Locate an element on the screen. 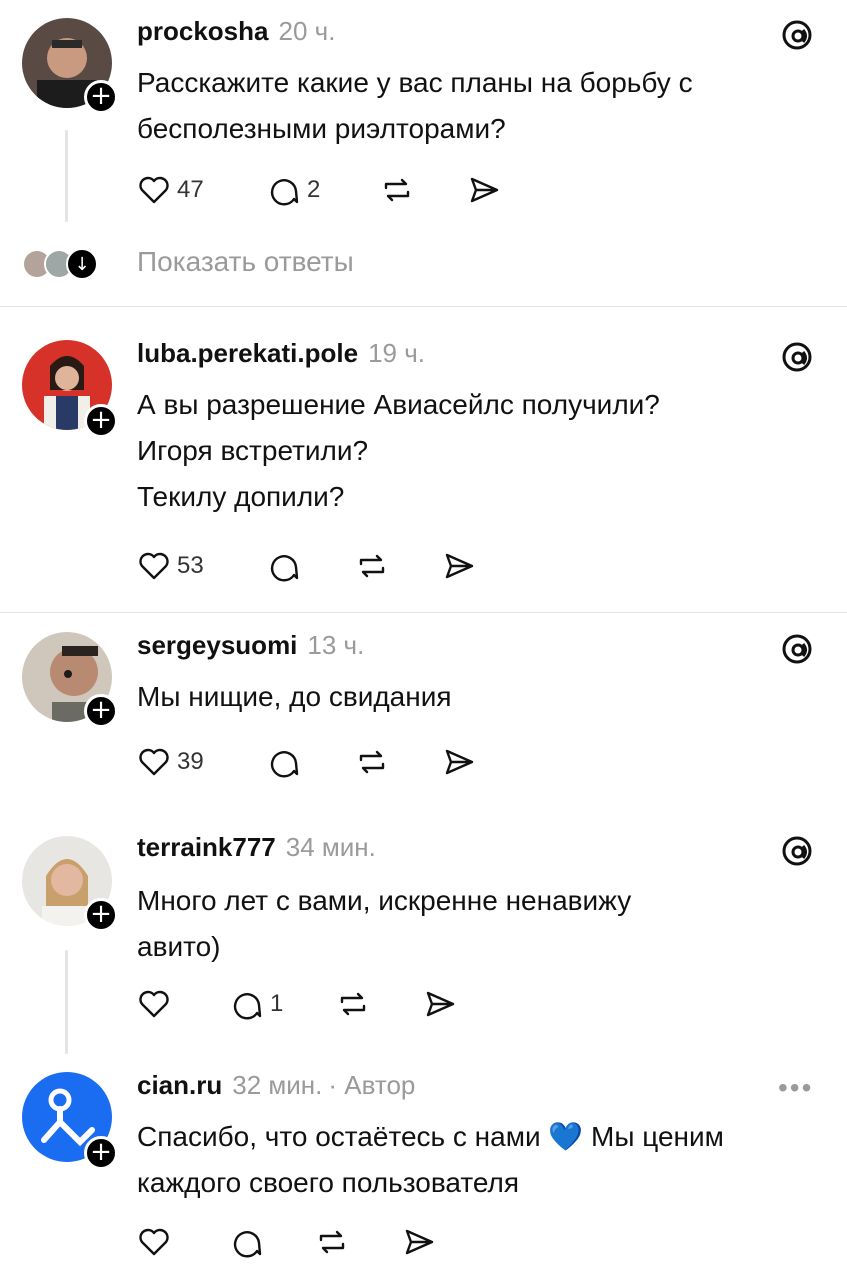 The width and height of the screenshot is (847, 1280). post-text-line: Спасибо, что остаётесь с нами 💙 Мы ценим is located at coordinates (482, 1137).